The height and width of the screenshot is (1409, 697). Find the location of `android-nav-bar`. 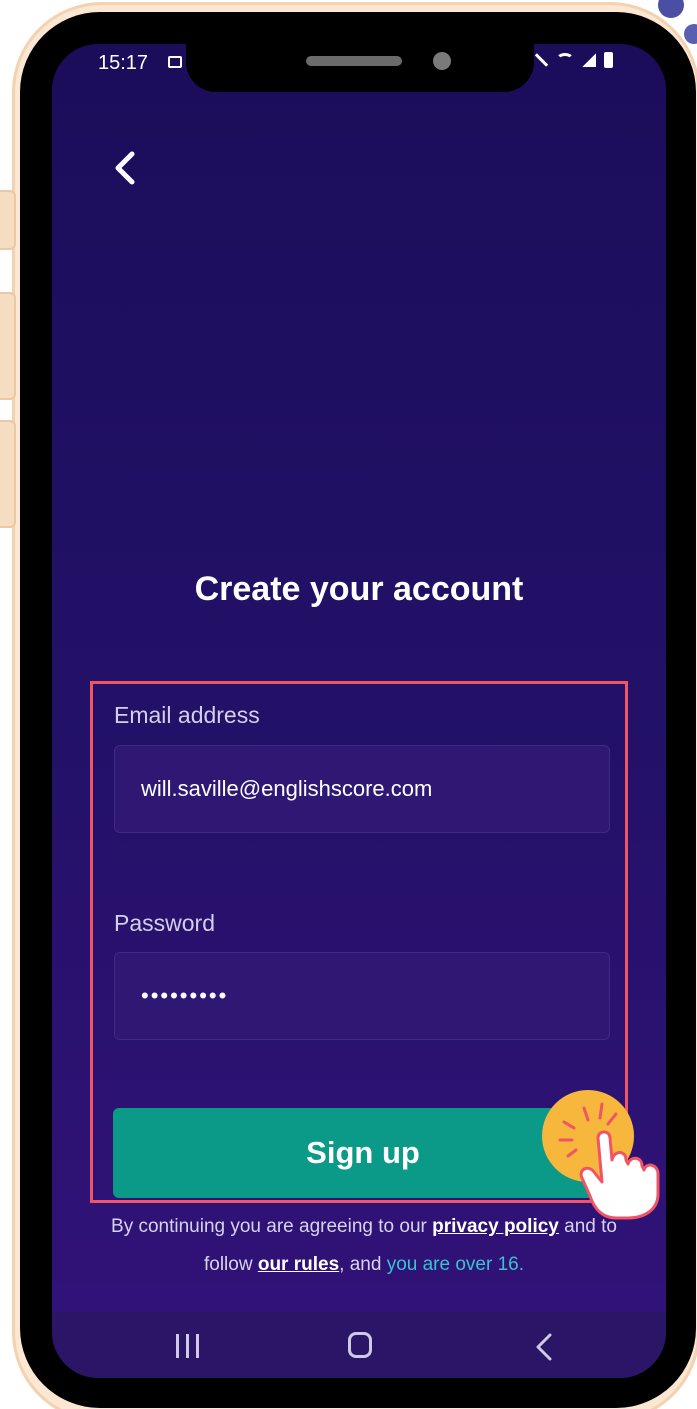

android-nav-bar is located at coordinates (359, 1345).